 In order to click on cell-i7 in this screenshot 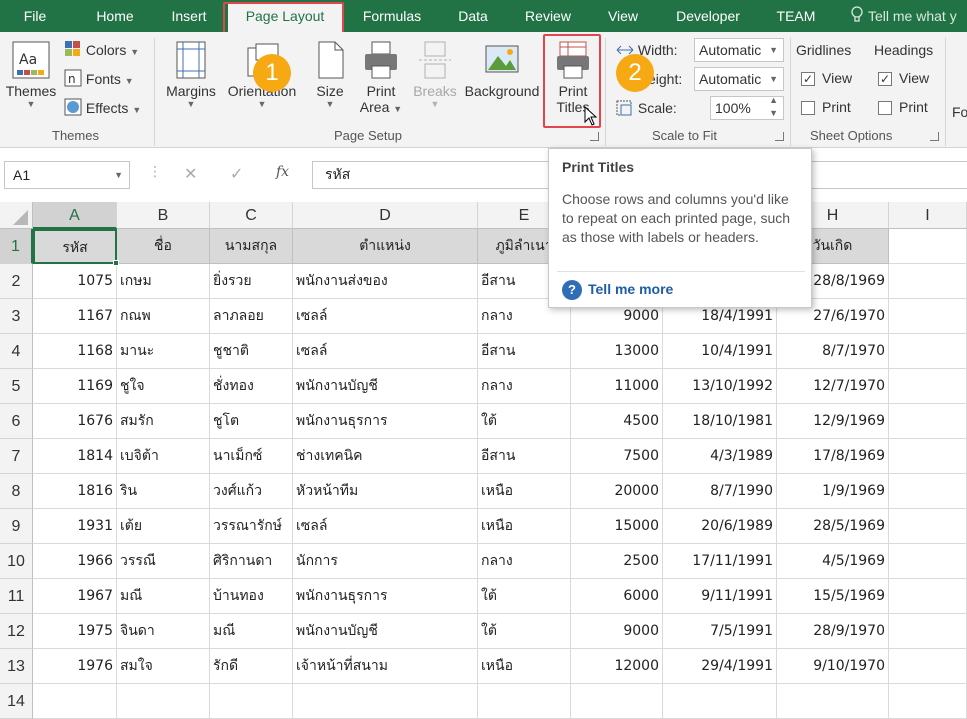, I will do `click(928, 456)`.